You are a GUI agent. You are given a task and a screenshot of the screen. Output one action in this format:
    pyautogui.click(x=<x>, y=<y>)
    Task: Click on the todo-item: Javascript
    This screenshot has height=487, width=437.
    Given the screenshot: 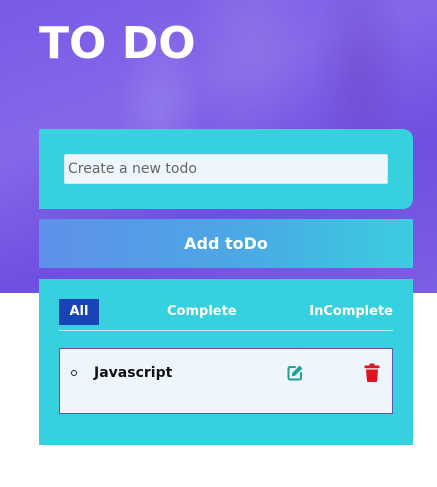 What is the action you would take?
    pyautogui.click(x=226, y=381)
    